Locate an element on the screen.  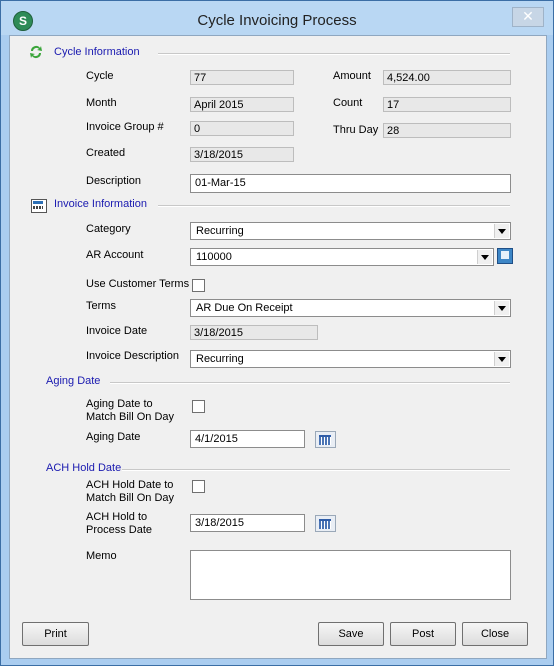
ar-account-label: AR Account is located at coordinates (115, 255).